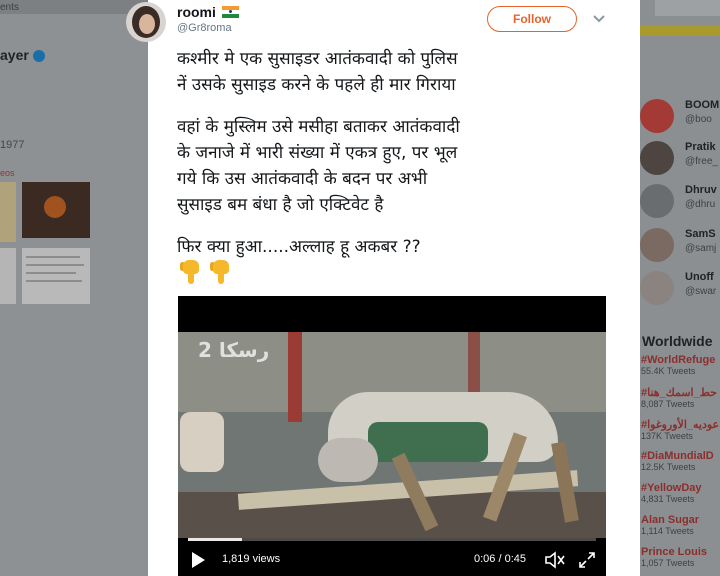  What do you see at coordinates (698, 119) in the screenshot?
I see `suggested-account-handle: @boo` at bounding box center [698, 119].